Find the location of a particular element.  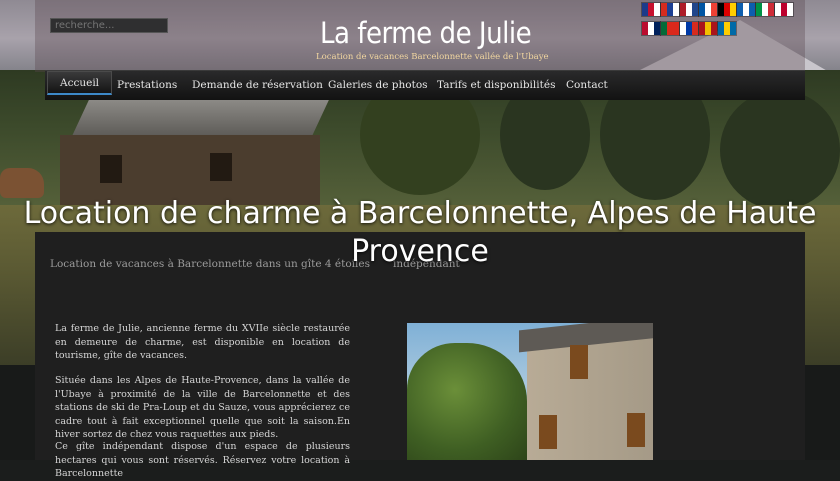

uk-flag-icon is located at coordinates (651, 9).